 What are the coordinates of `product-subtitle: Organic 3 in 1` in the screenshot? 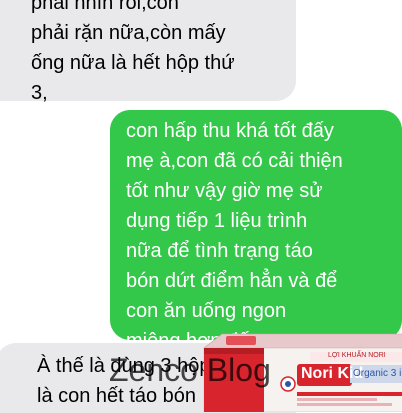 It's located at (377, 373).